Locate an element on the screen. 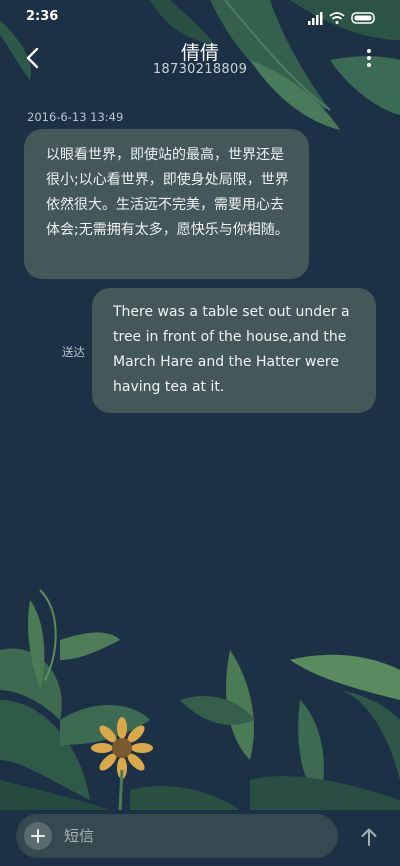 Image resolution: width=400 pixels, height=866 pixels. message-input is located at coordinates (194, 836).